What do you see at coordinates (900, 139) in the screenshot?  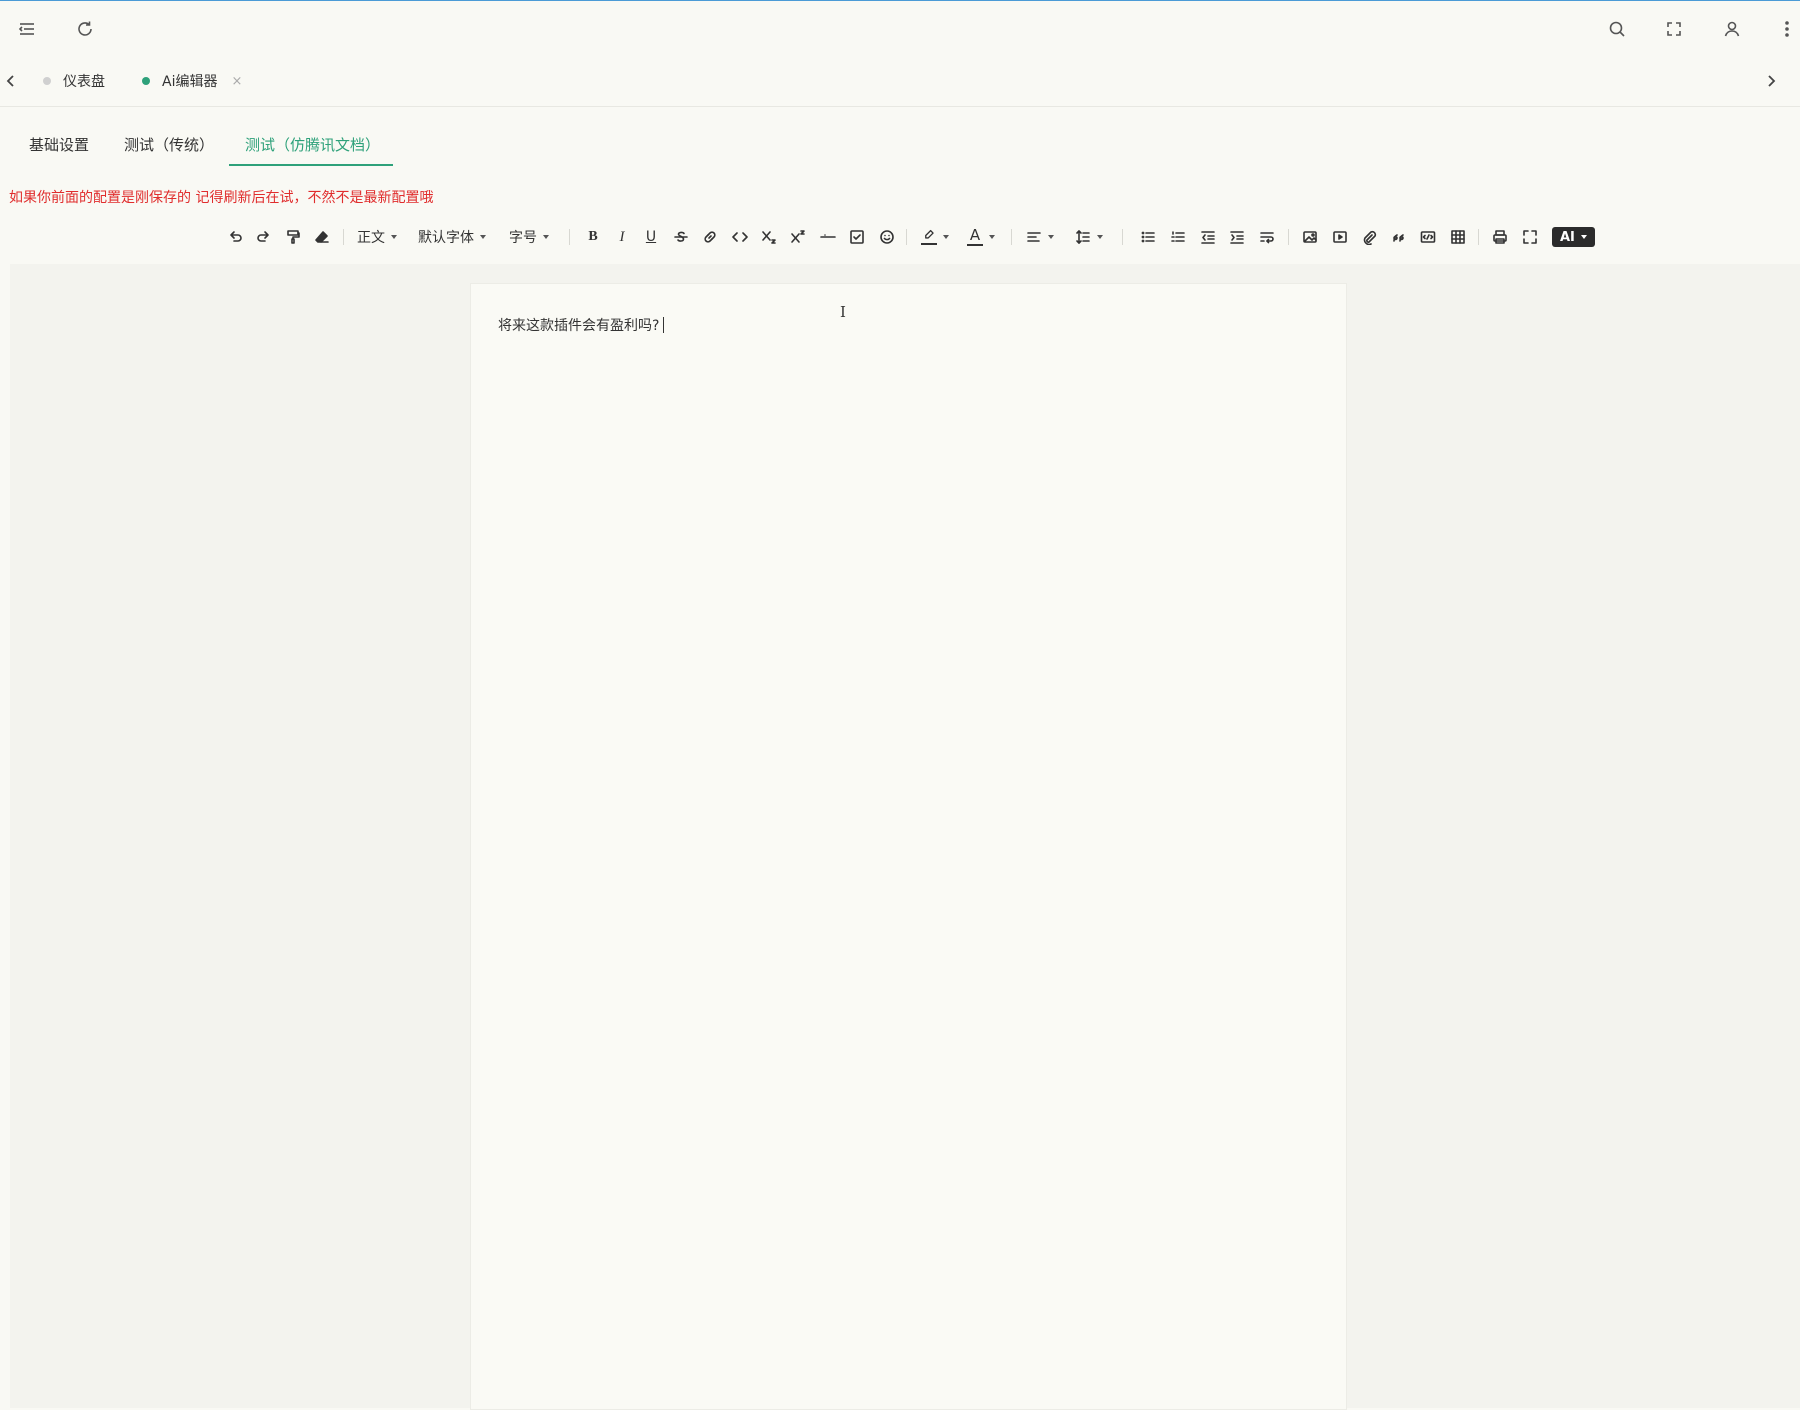 I see `sub-tabs: 基础设置 测试（传统） 测试（仿腾讯文档）` at bounding box center [900, 139].